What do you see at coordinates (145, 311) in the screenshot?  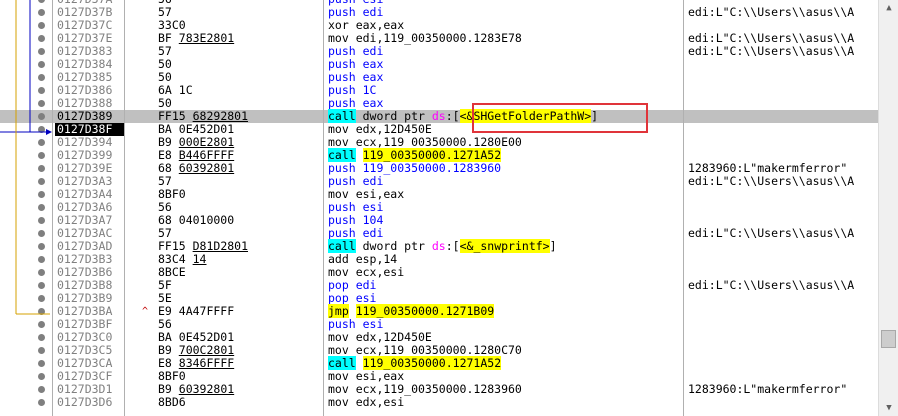 I see `jump-mark-icon: ^` at bounding box center [145, 311].